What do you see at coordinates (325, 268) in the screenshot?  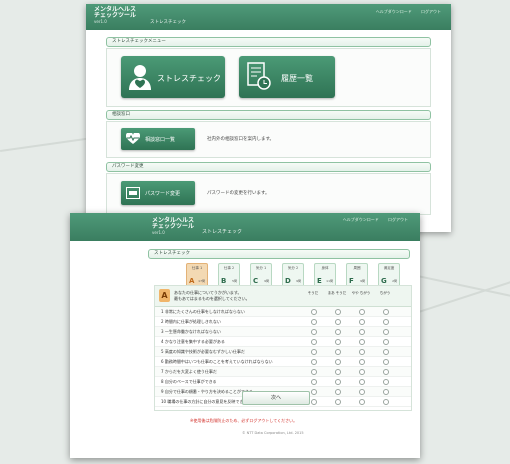 I see `step-title: 身体` at bounding box center [325, 268].